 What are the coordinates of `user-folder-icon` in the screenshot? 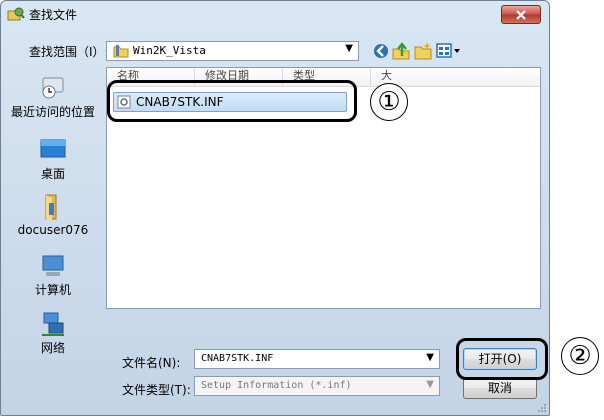 It's located at (51, 207).